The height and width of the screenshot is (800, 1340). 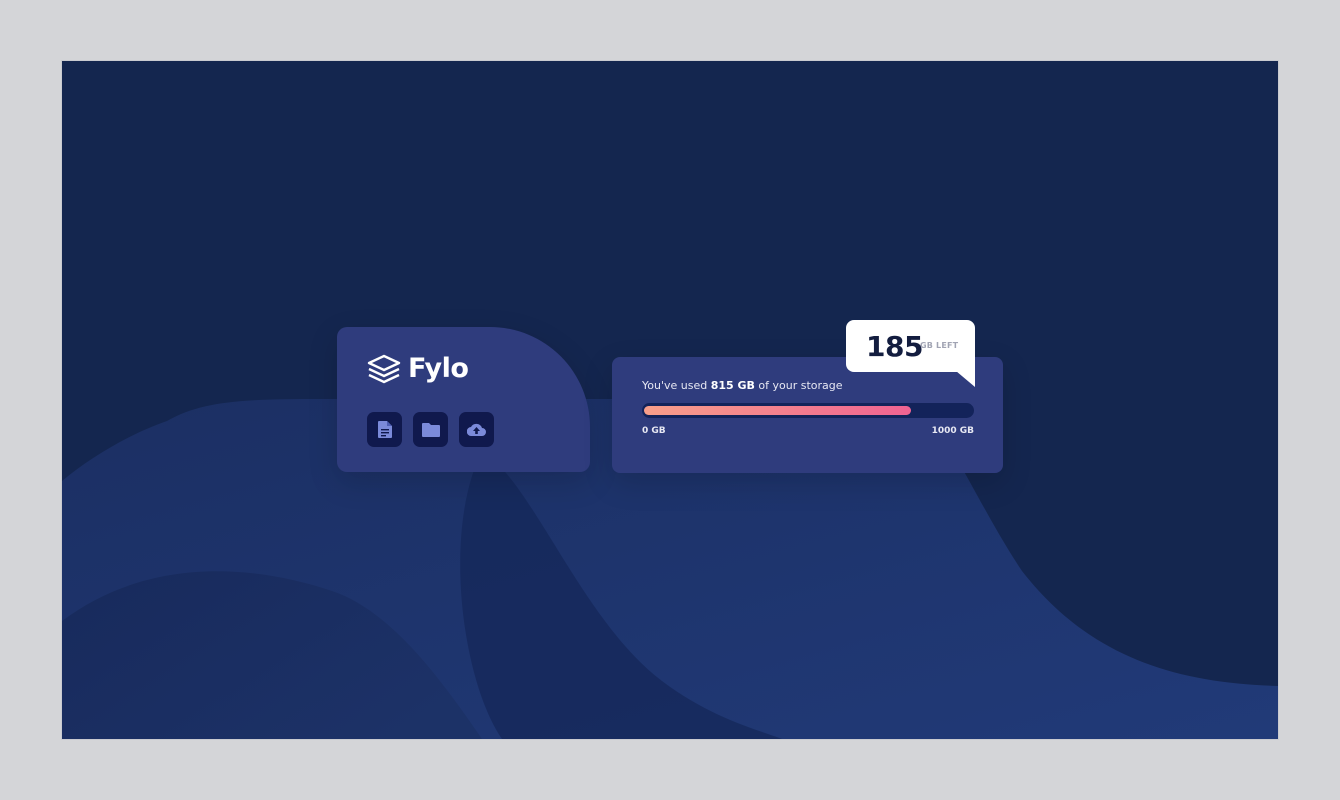 I want to click on folder-icon, so click(x=430, y=429).